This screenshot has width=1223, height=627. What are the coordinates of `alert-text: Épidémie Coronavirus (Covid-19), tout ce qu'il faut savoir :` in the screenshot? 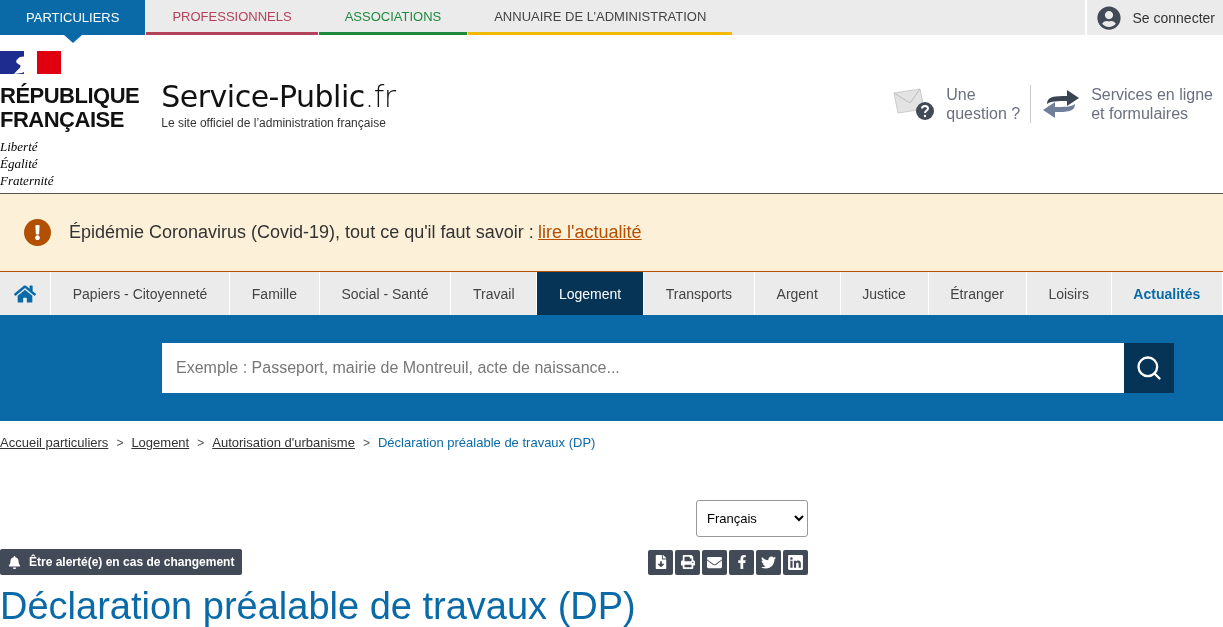 It's located at (301, 232).